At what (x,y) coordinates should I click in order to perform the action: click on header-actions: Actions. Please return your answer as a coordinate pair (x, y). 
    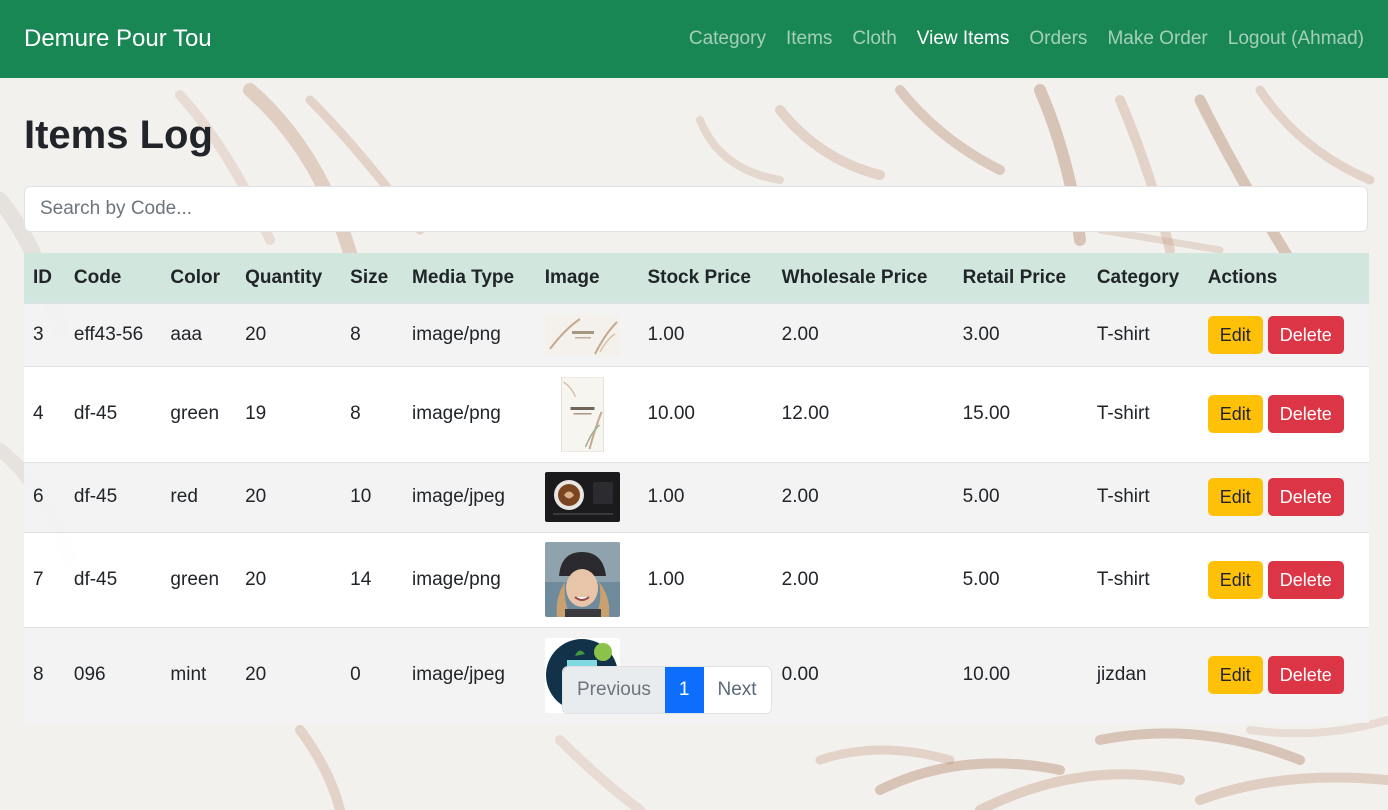
    Looking at the image, I should click on (1242, 277).